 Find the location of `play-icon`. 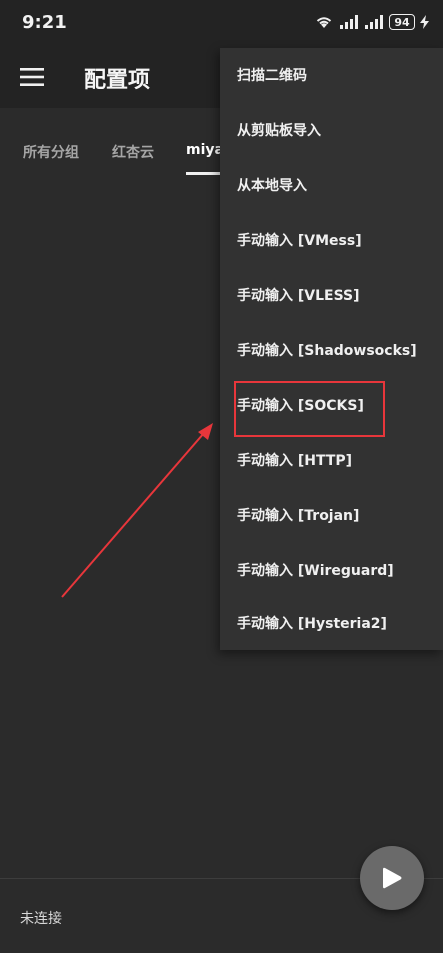

play-icon is located at coordinates (392, 878).